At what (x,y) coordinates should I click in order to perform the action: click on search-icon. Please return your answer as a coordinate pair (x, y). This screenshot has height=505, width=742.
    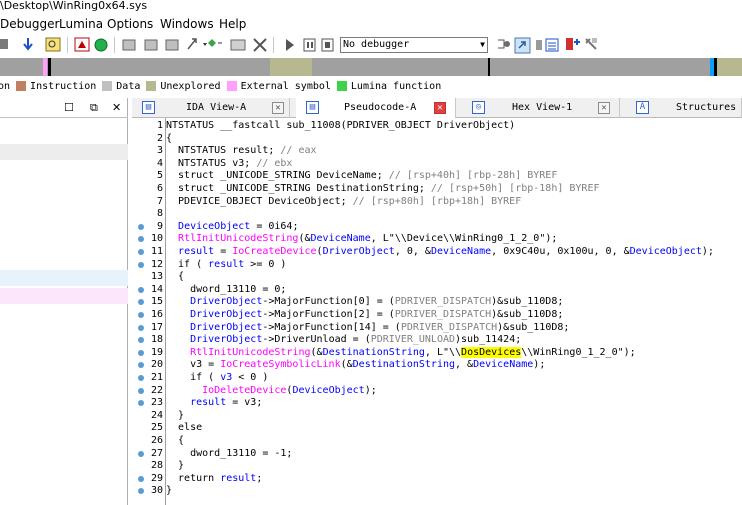
    Looking at the image, I should click on (53, 44).